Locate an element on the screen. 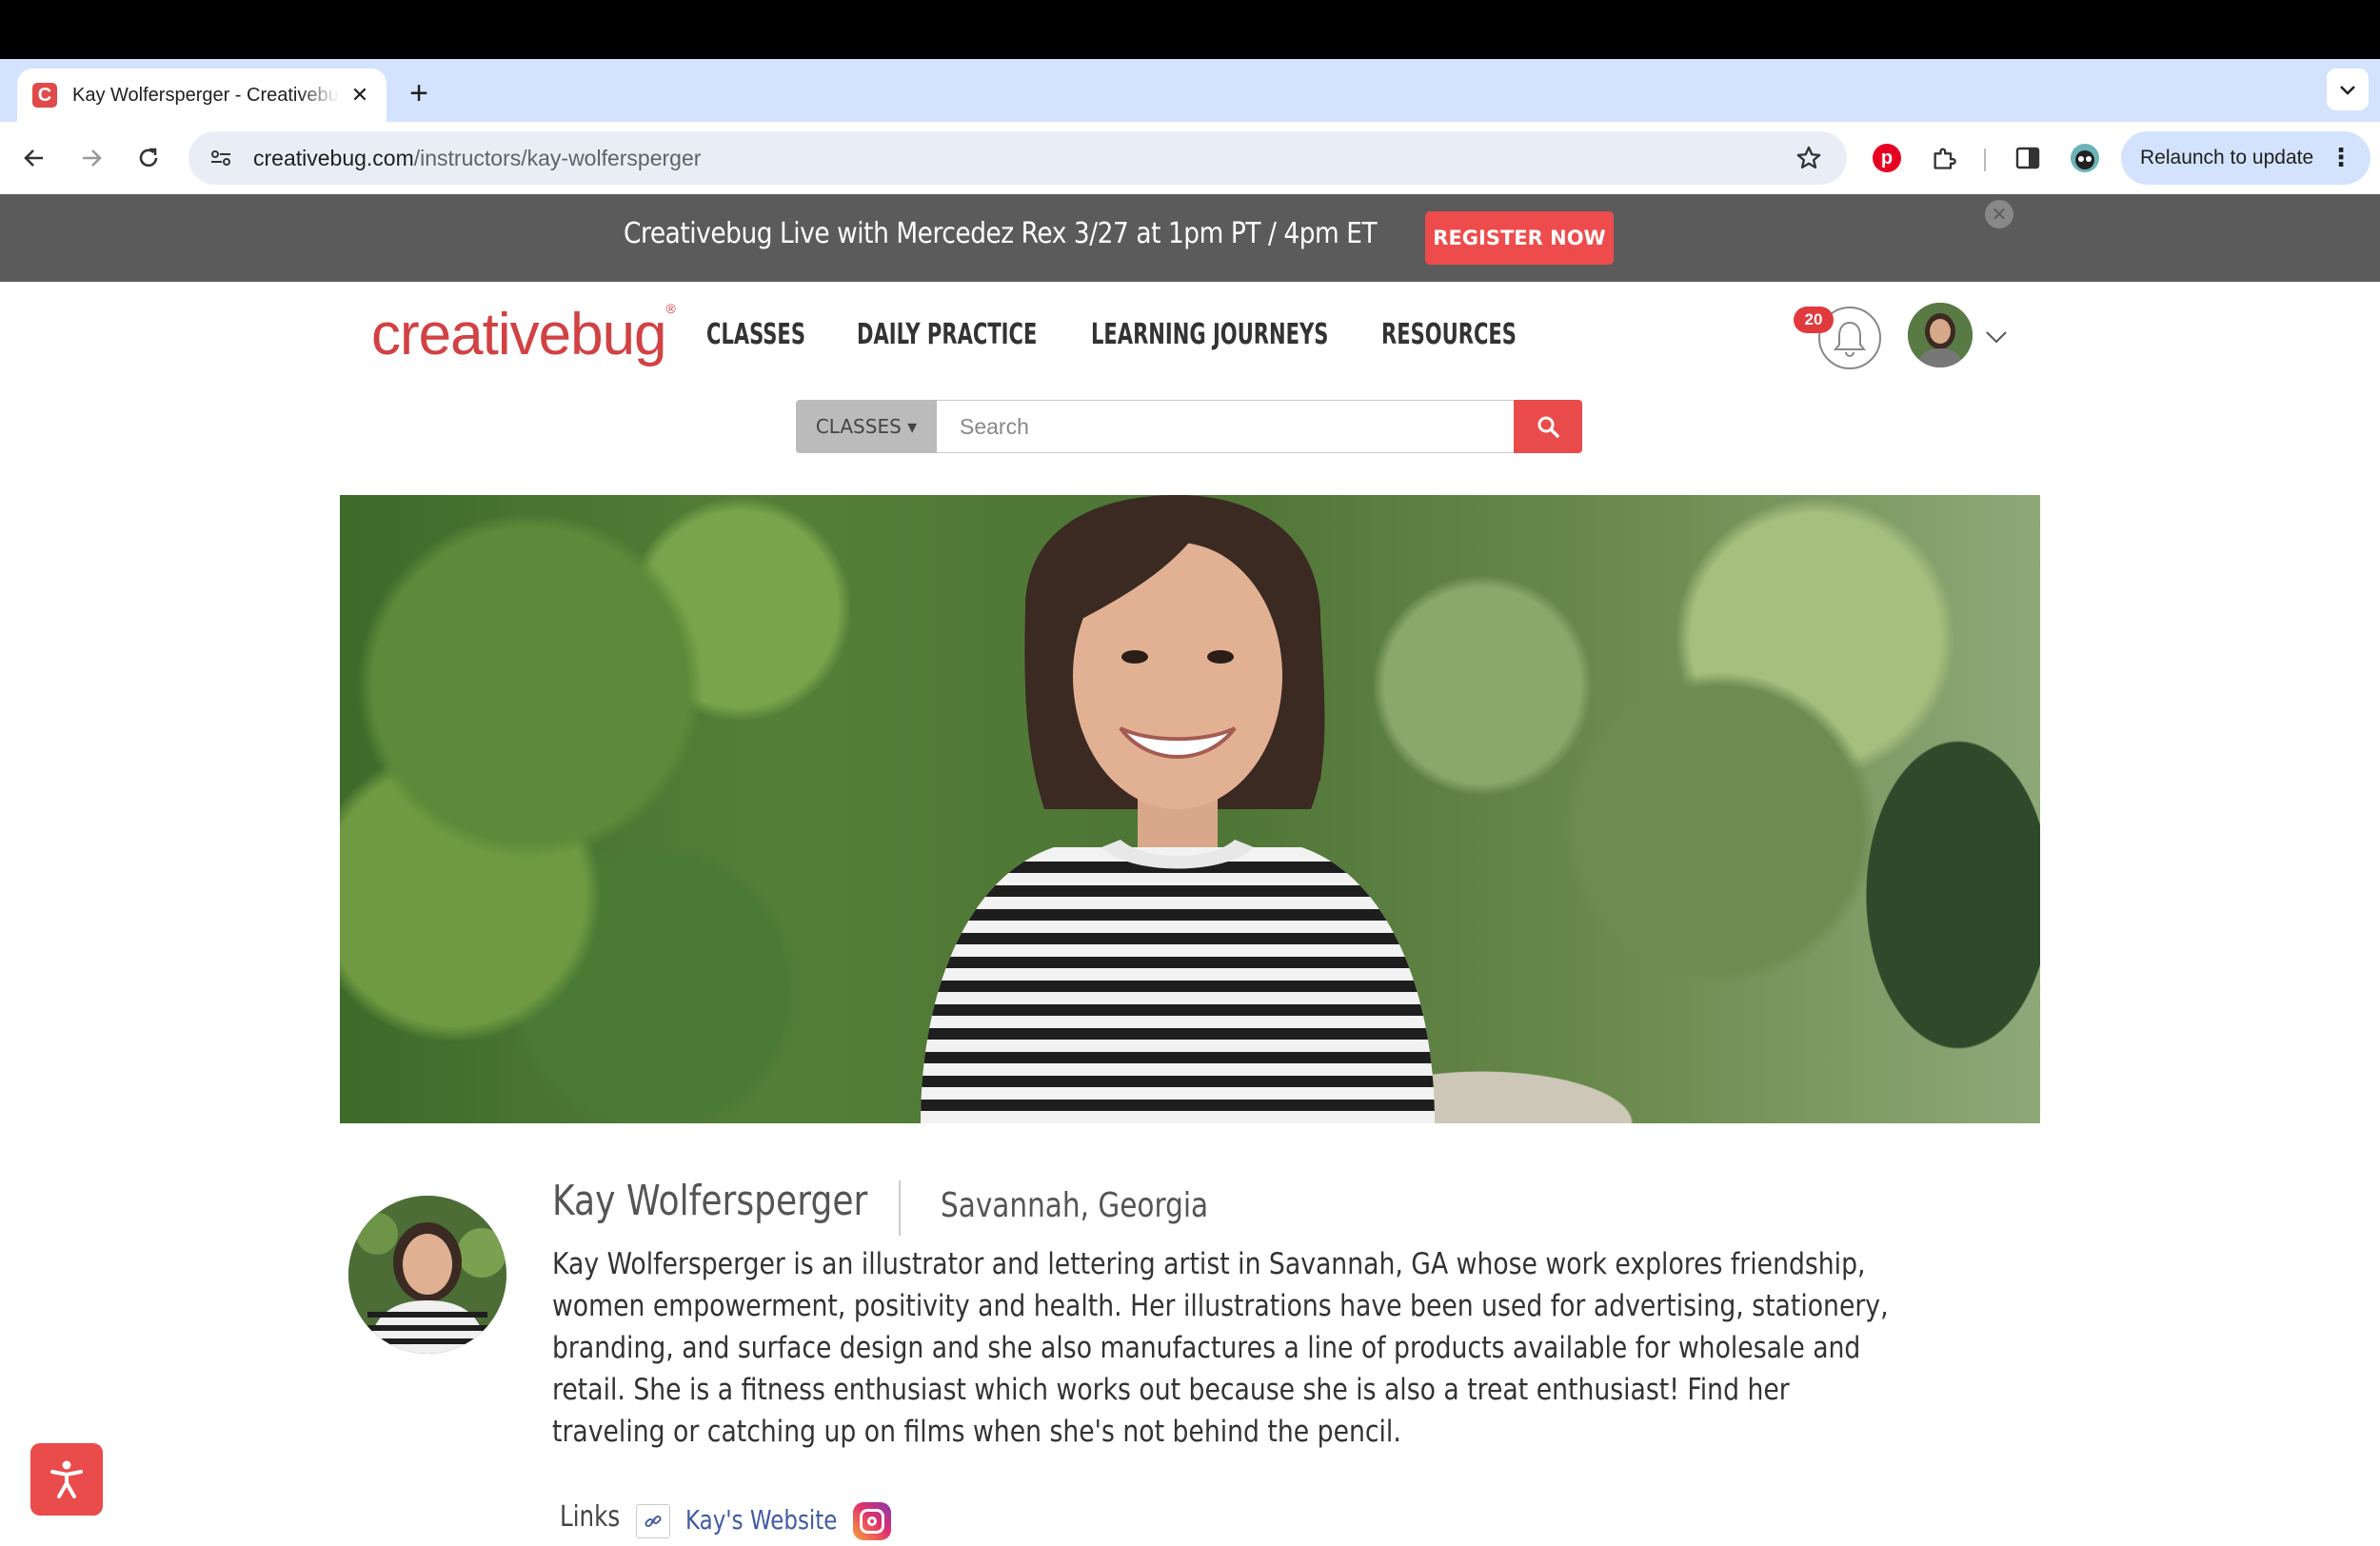 The image size is (2380, 1546). nav-resources: RESOURCES is located at coordinates (1449, 340).